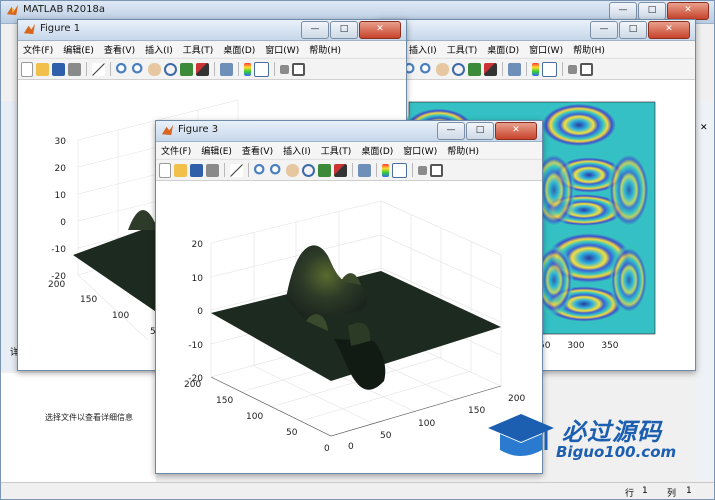 The width and height of the screenshot is (715, 500). I want to click on figure3-pan-icon, so click(292, 170).